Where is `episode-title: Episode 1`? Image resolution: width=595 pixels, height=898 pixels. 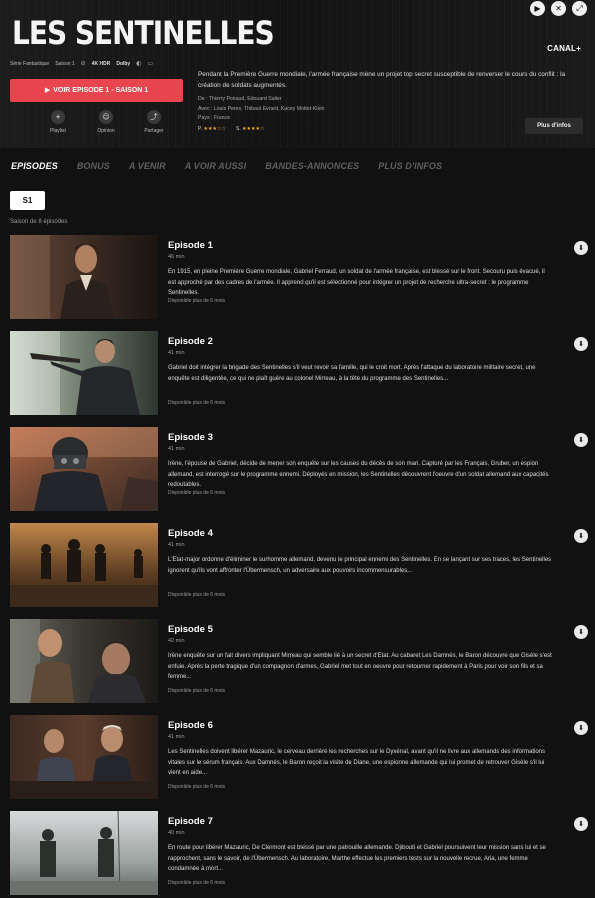 episode-title: Episode 1 is located at coordinates (190, 245).